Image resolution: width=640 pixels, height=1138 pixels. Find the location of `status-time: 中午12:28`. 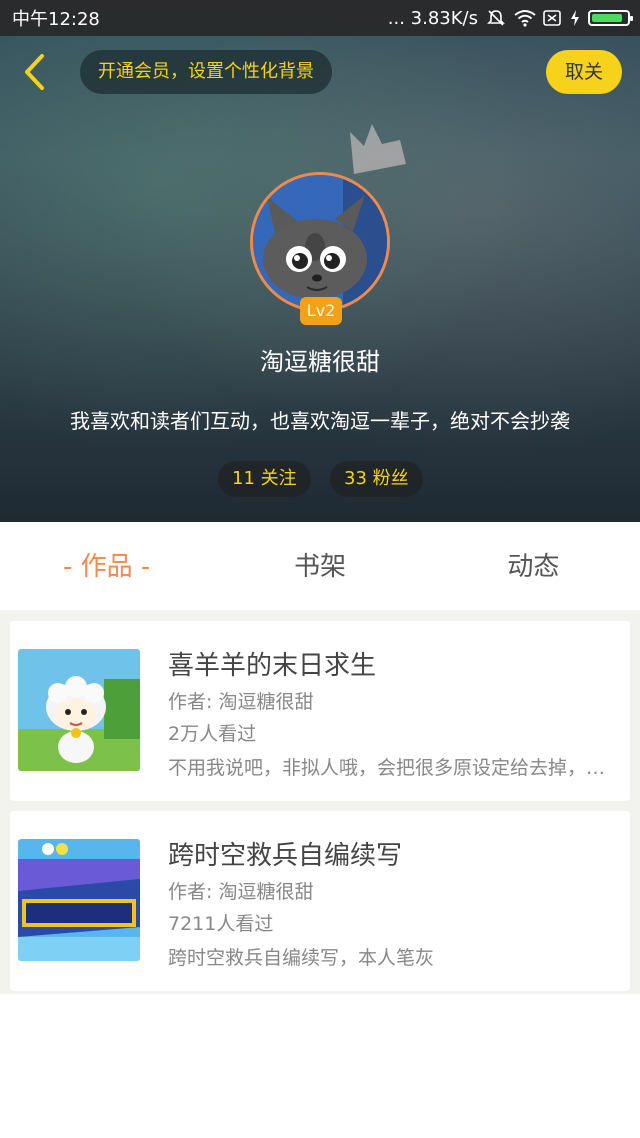

status-time: 中午12:28 is located at coordinates (56, 19).